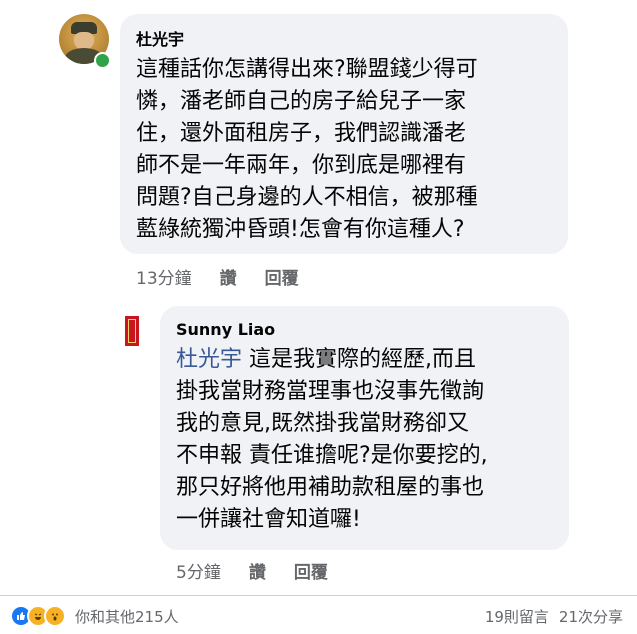 The width and height of the screenshot is (637, 634). Describe the element at coordinates (55, 616) in the screenshot. I see `wow-icon` at that location.